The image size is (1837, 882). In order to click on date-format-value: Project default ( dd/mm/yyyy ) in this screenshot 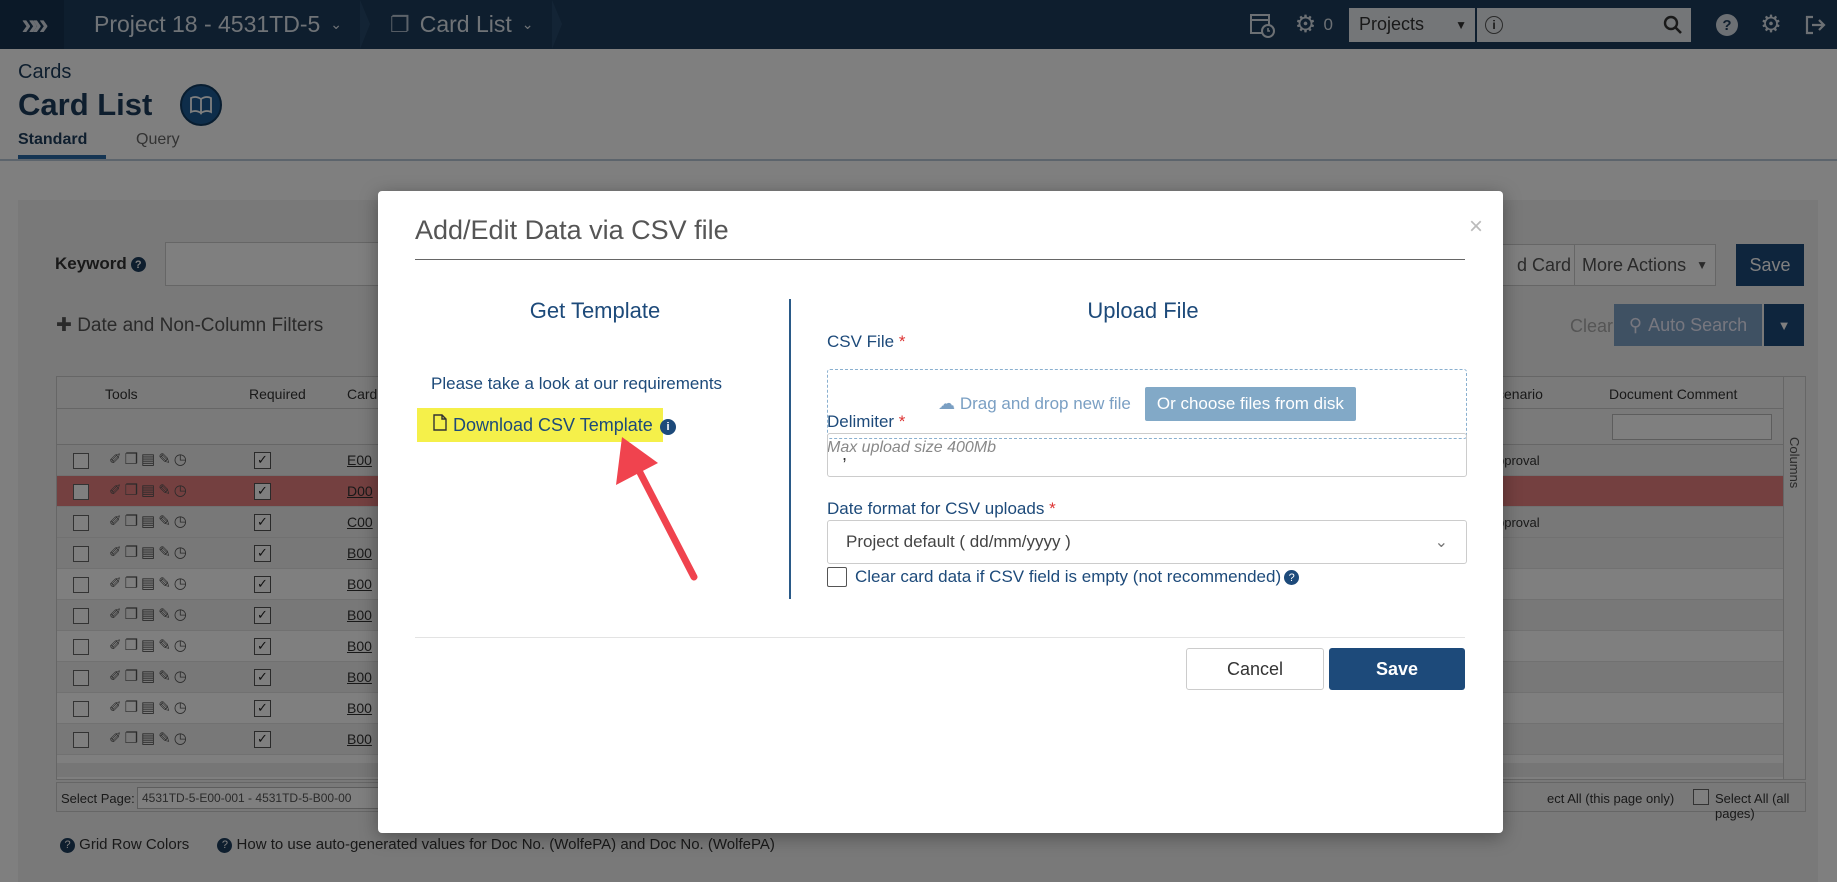, I will do `click(958, 541)`.